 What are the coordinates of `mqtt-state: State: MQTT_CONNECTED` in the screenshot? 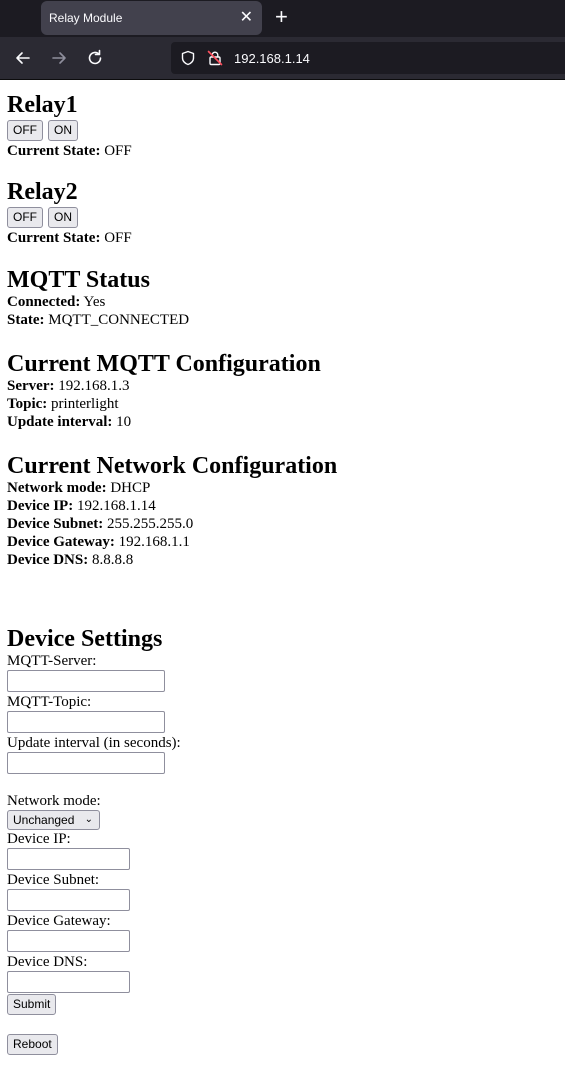 It's located at (98, 320).